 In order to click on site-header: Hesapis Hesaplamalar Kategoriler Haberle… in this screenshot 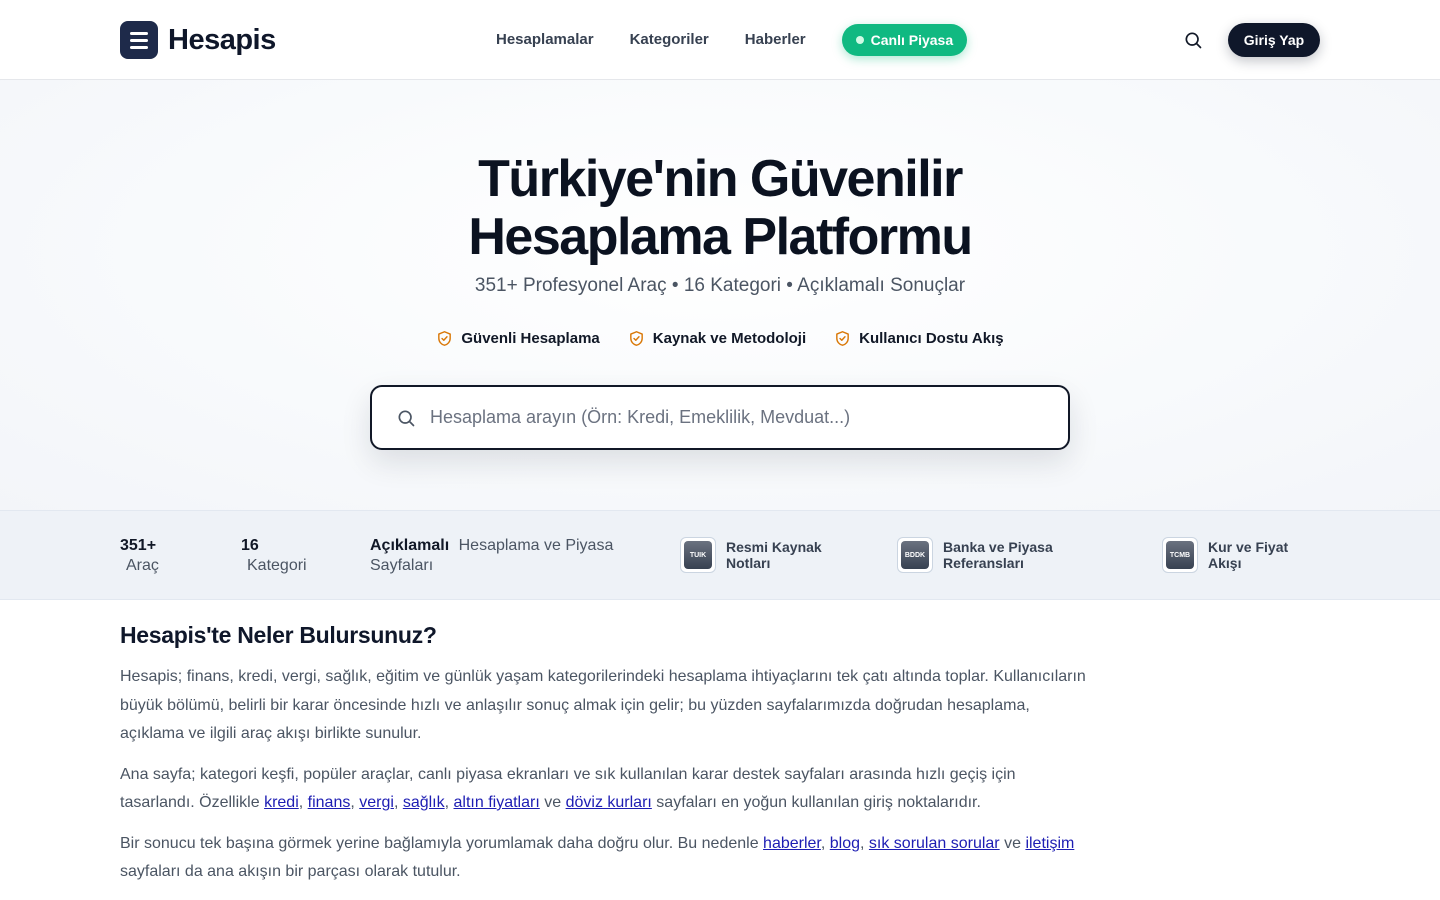, I will do `click(720, 40)`.